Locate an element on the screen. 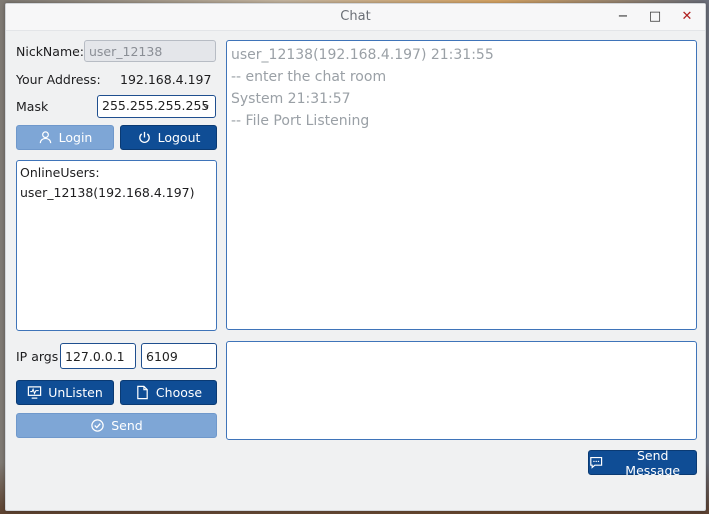  message-input is located at coordinates (461, 390).